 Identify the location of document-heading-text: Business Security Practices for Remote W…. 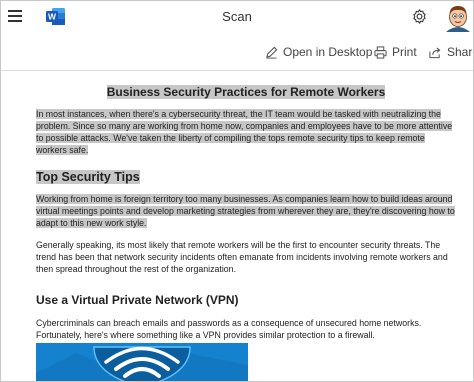
(246, 92).